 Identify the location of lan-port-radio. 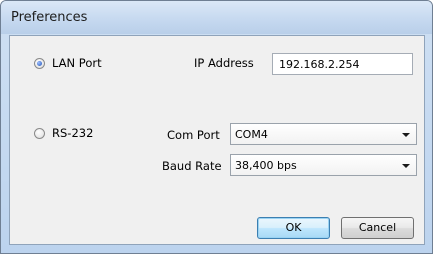
(39, 63).